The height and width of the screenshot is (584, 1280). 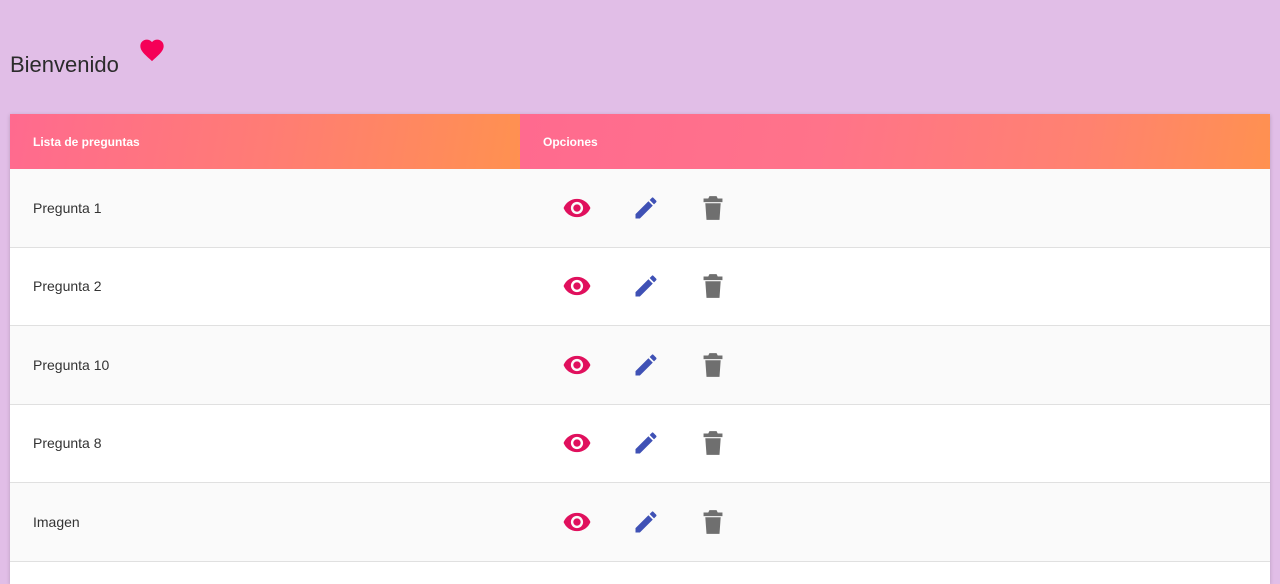 I want to click on table-row: Imagen, so click(x=640, y=522).